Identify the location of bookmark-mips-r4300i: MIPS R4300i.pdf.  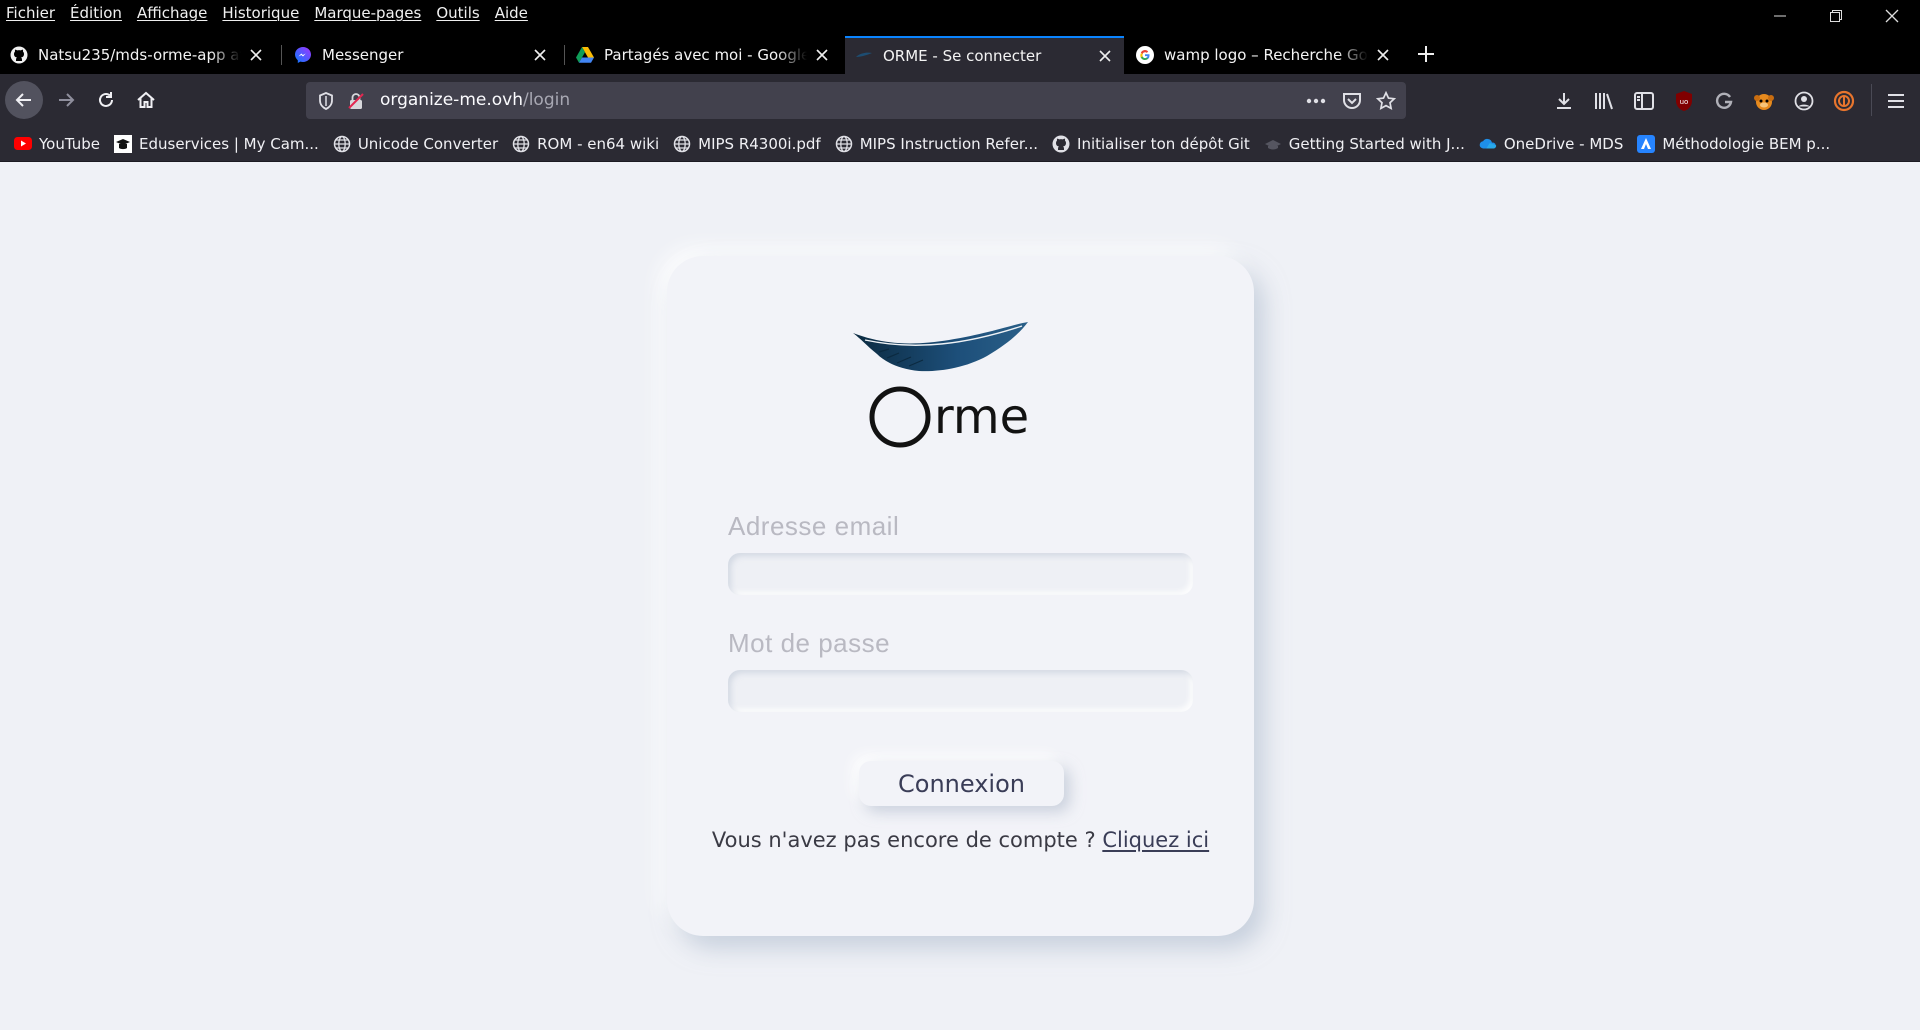
(747, 144).